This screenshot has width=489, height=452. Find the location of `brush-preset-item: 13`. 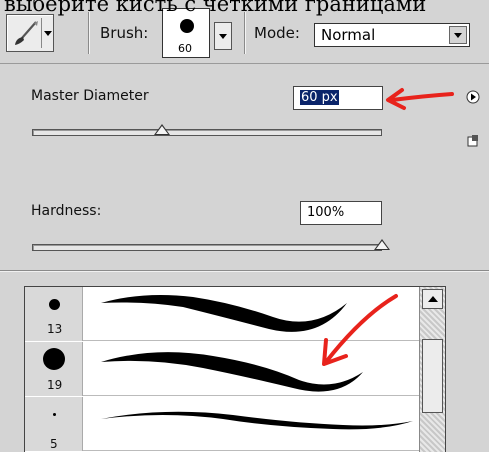

brush-preset-item: 13 is located at coordinates (222, 314).